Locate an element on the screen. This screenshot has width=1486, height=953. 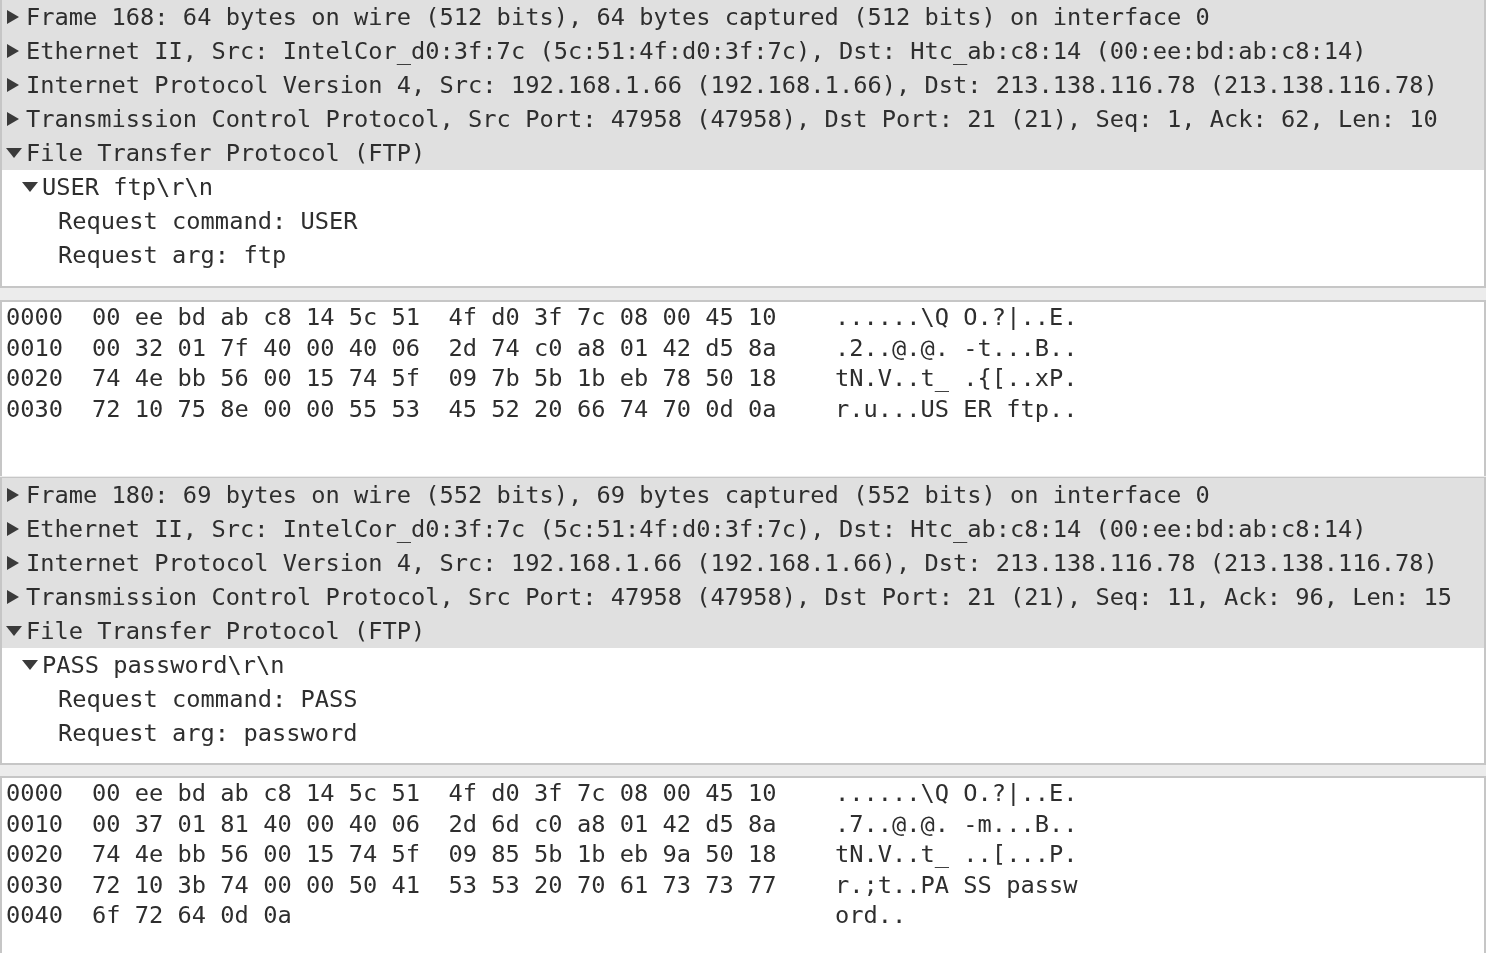
hex-ascii: r.;t..PA SS passw is located at coordinates (956, 884).